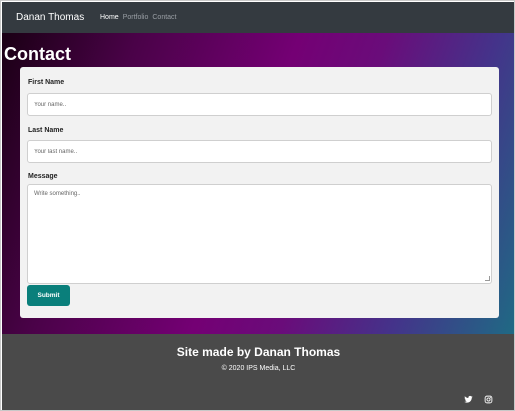 The height and width of the screenshot is (411, 515). What do you see at coordinates (259, 104) in the screenshot?
I see `first-name-input` at bounding box center [259, 104].